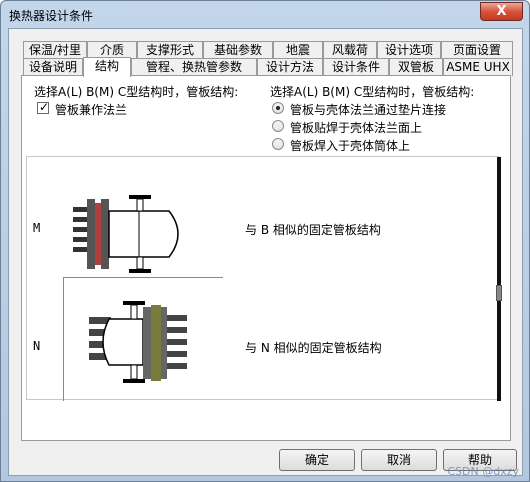  What do you see at coordinates (278, 108) in the screenshot?
I see `radio-gasket-connection` at bounding box center [278, 108].